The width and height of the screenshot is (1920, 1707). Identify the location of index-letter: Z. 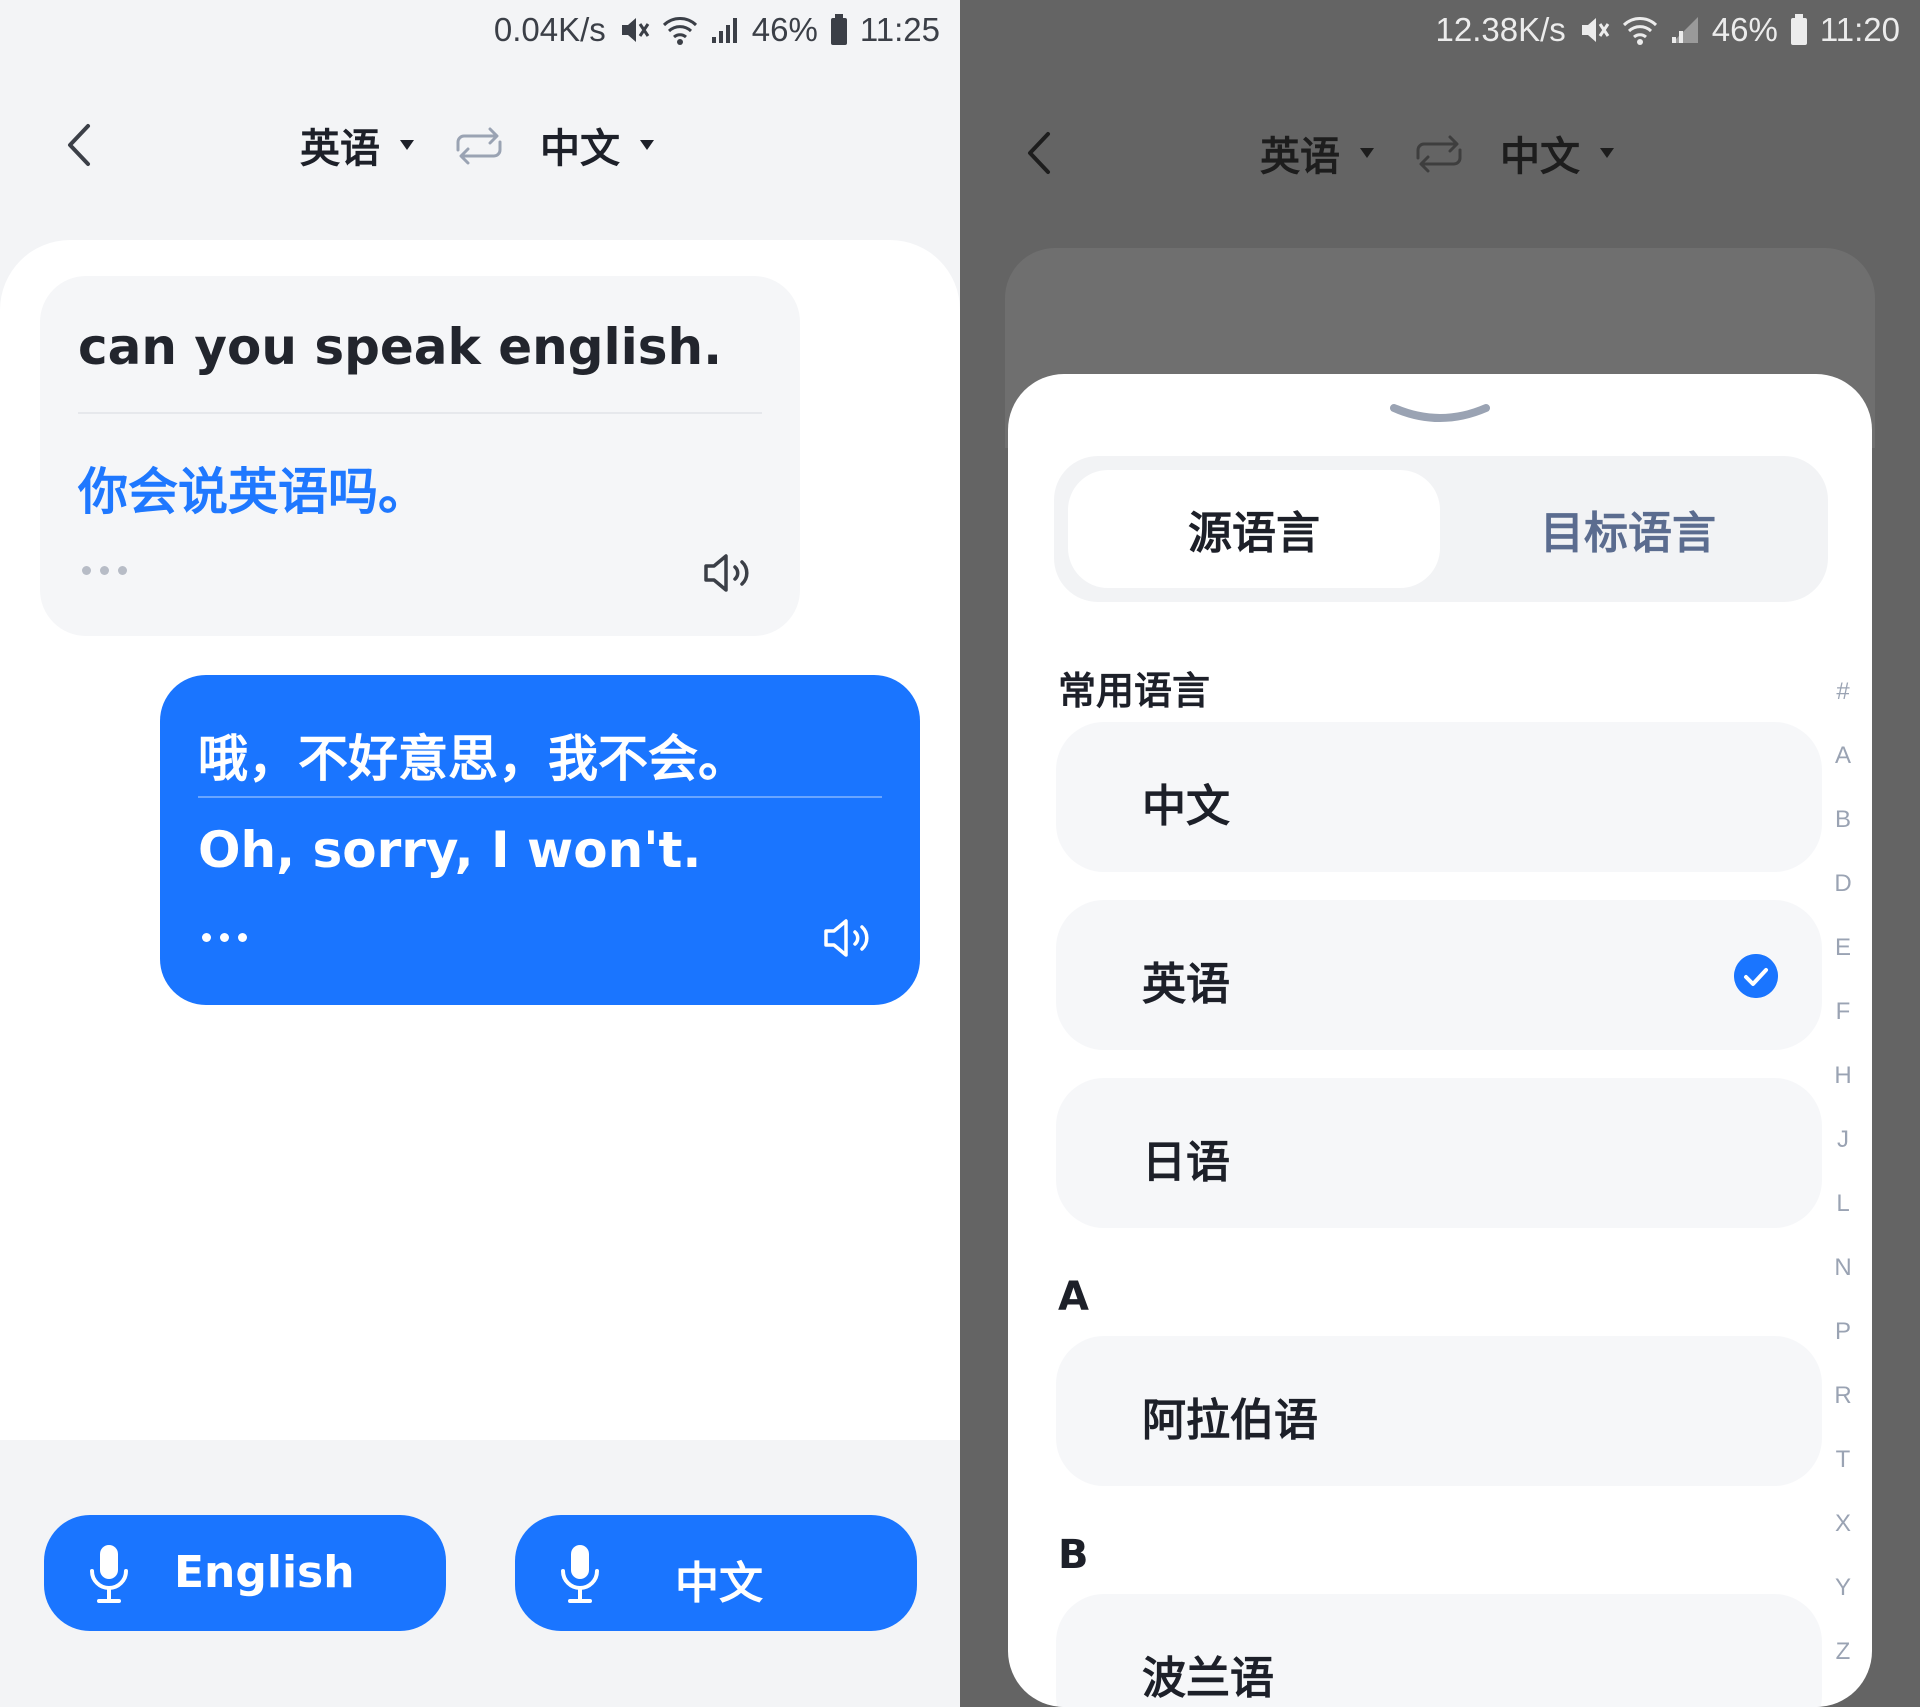
(1843, 1670).